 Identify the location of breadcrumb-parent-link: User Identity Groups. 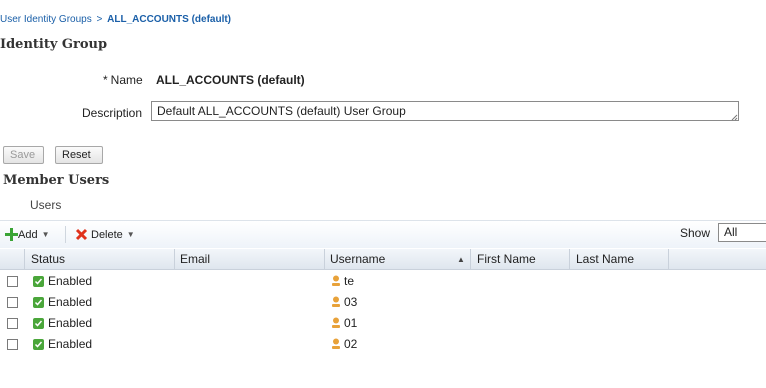
(46, 19).